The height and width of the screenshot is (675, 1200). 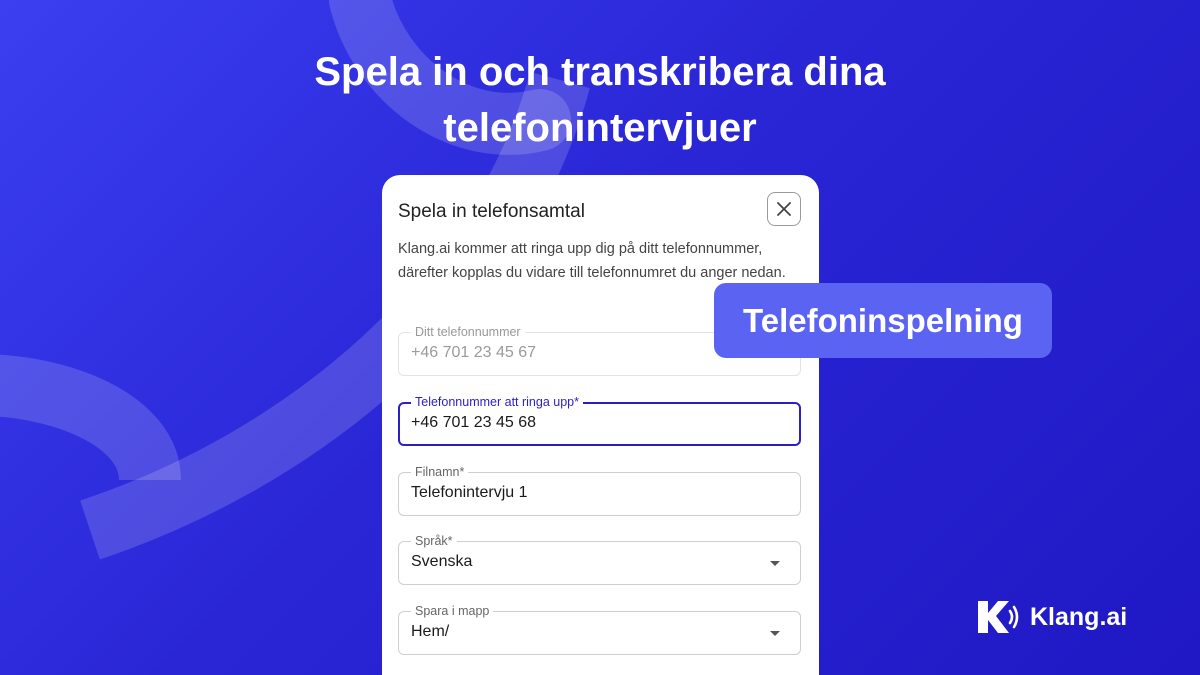 What do you see at coordinates (599, 490) in the screenshot?
I see `filename-input: Filnamn* Telefonintervju 1` at bounding box center [599, 490].